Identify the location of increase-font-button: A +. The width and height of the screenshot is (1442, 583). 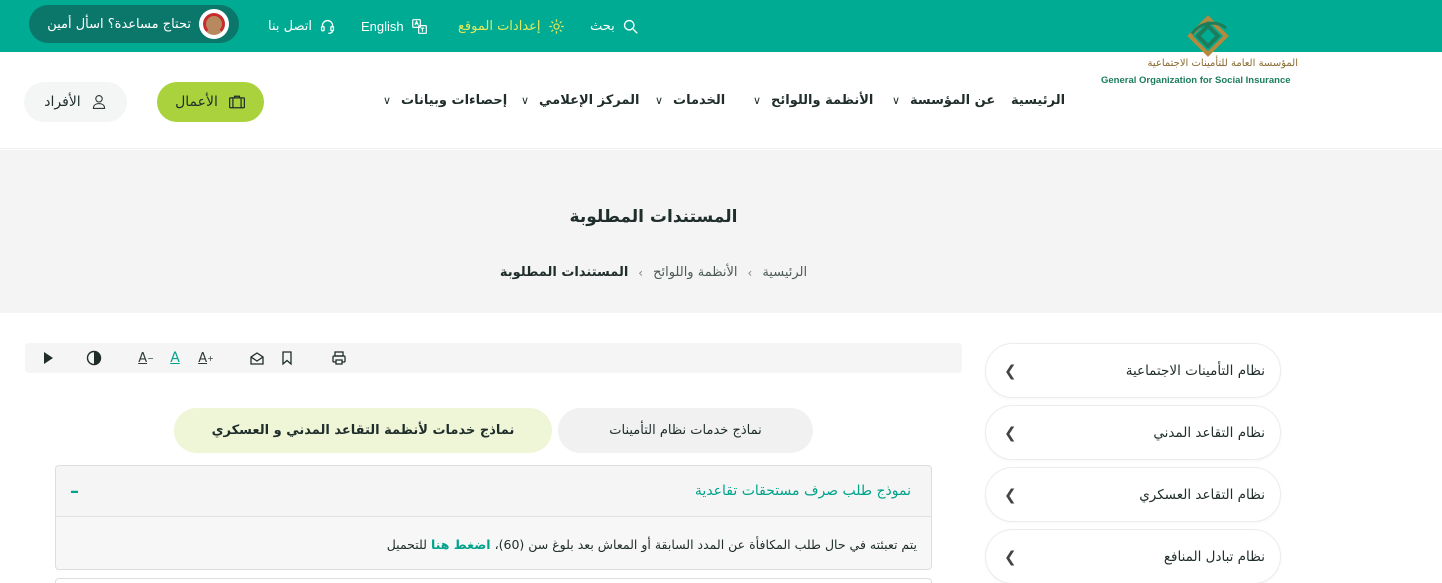
(206, 358).